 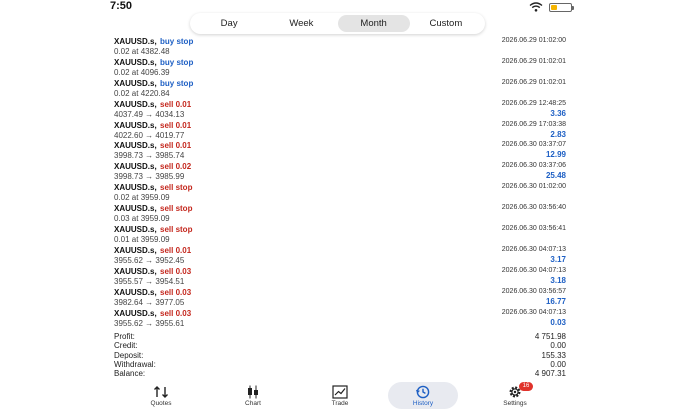 What do you see at coordinates (253, 403) in the screenshot?
I see `tab-chart-label: Chart` at bounding box center [253, 403].